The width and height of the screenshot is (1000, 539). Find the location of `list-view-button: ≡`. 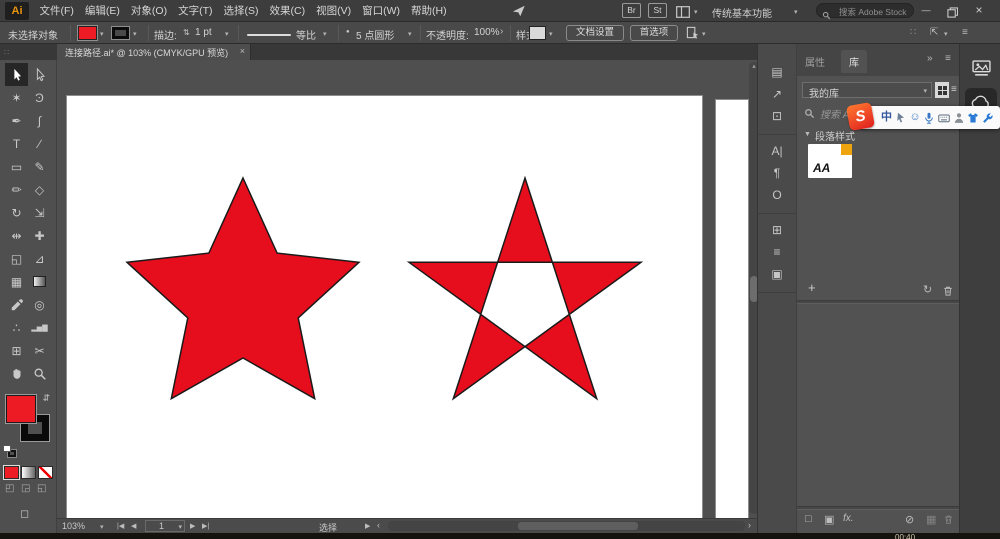

list-view-button: ≡ is located at coordinates (954, 89).